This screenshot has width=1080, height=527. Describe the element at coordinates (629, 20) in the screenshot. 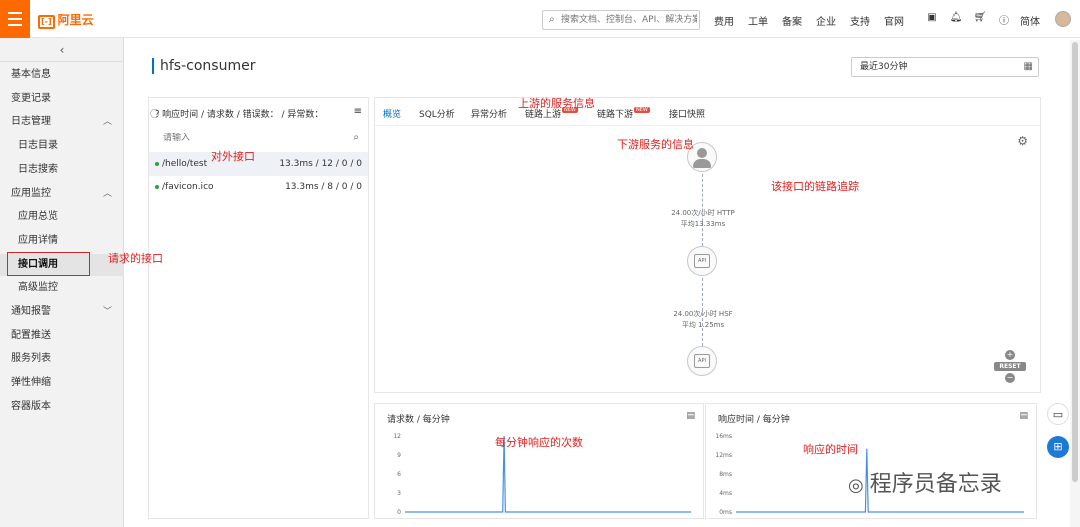

I see `global-search-input` at that location.